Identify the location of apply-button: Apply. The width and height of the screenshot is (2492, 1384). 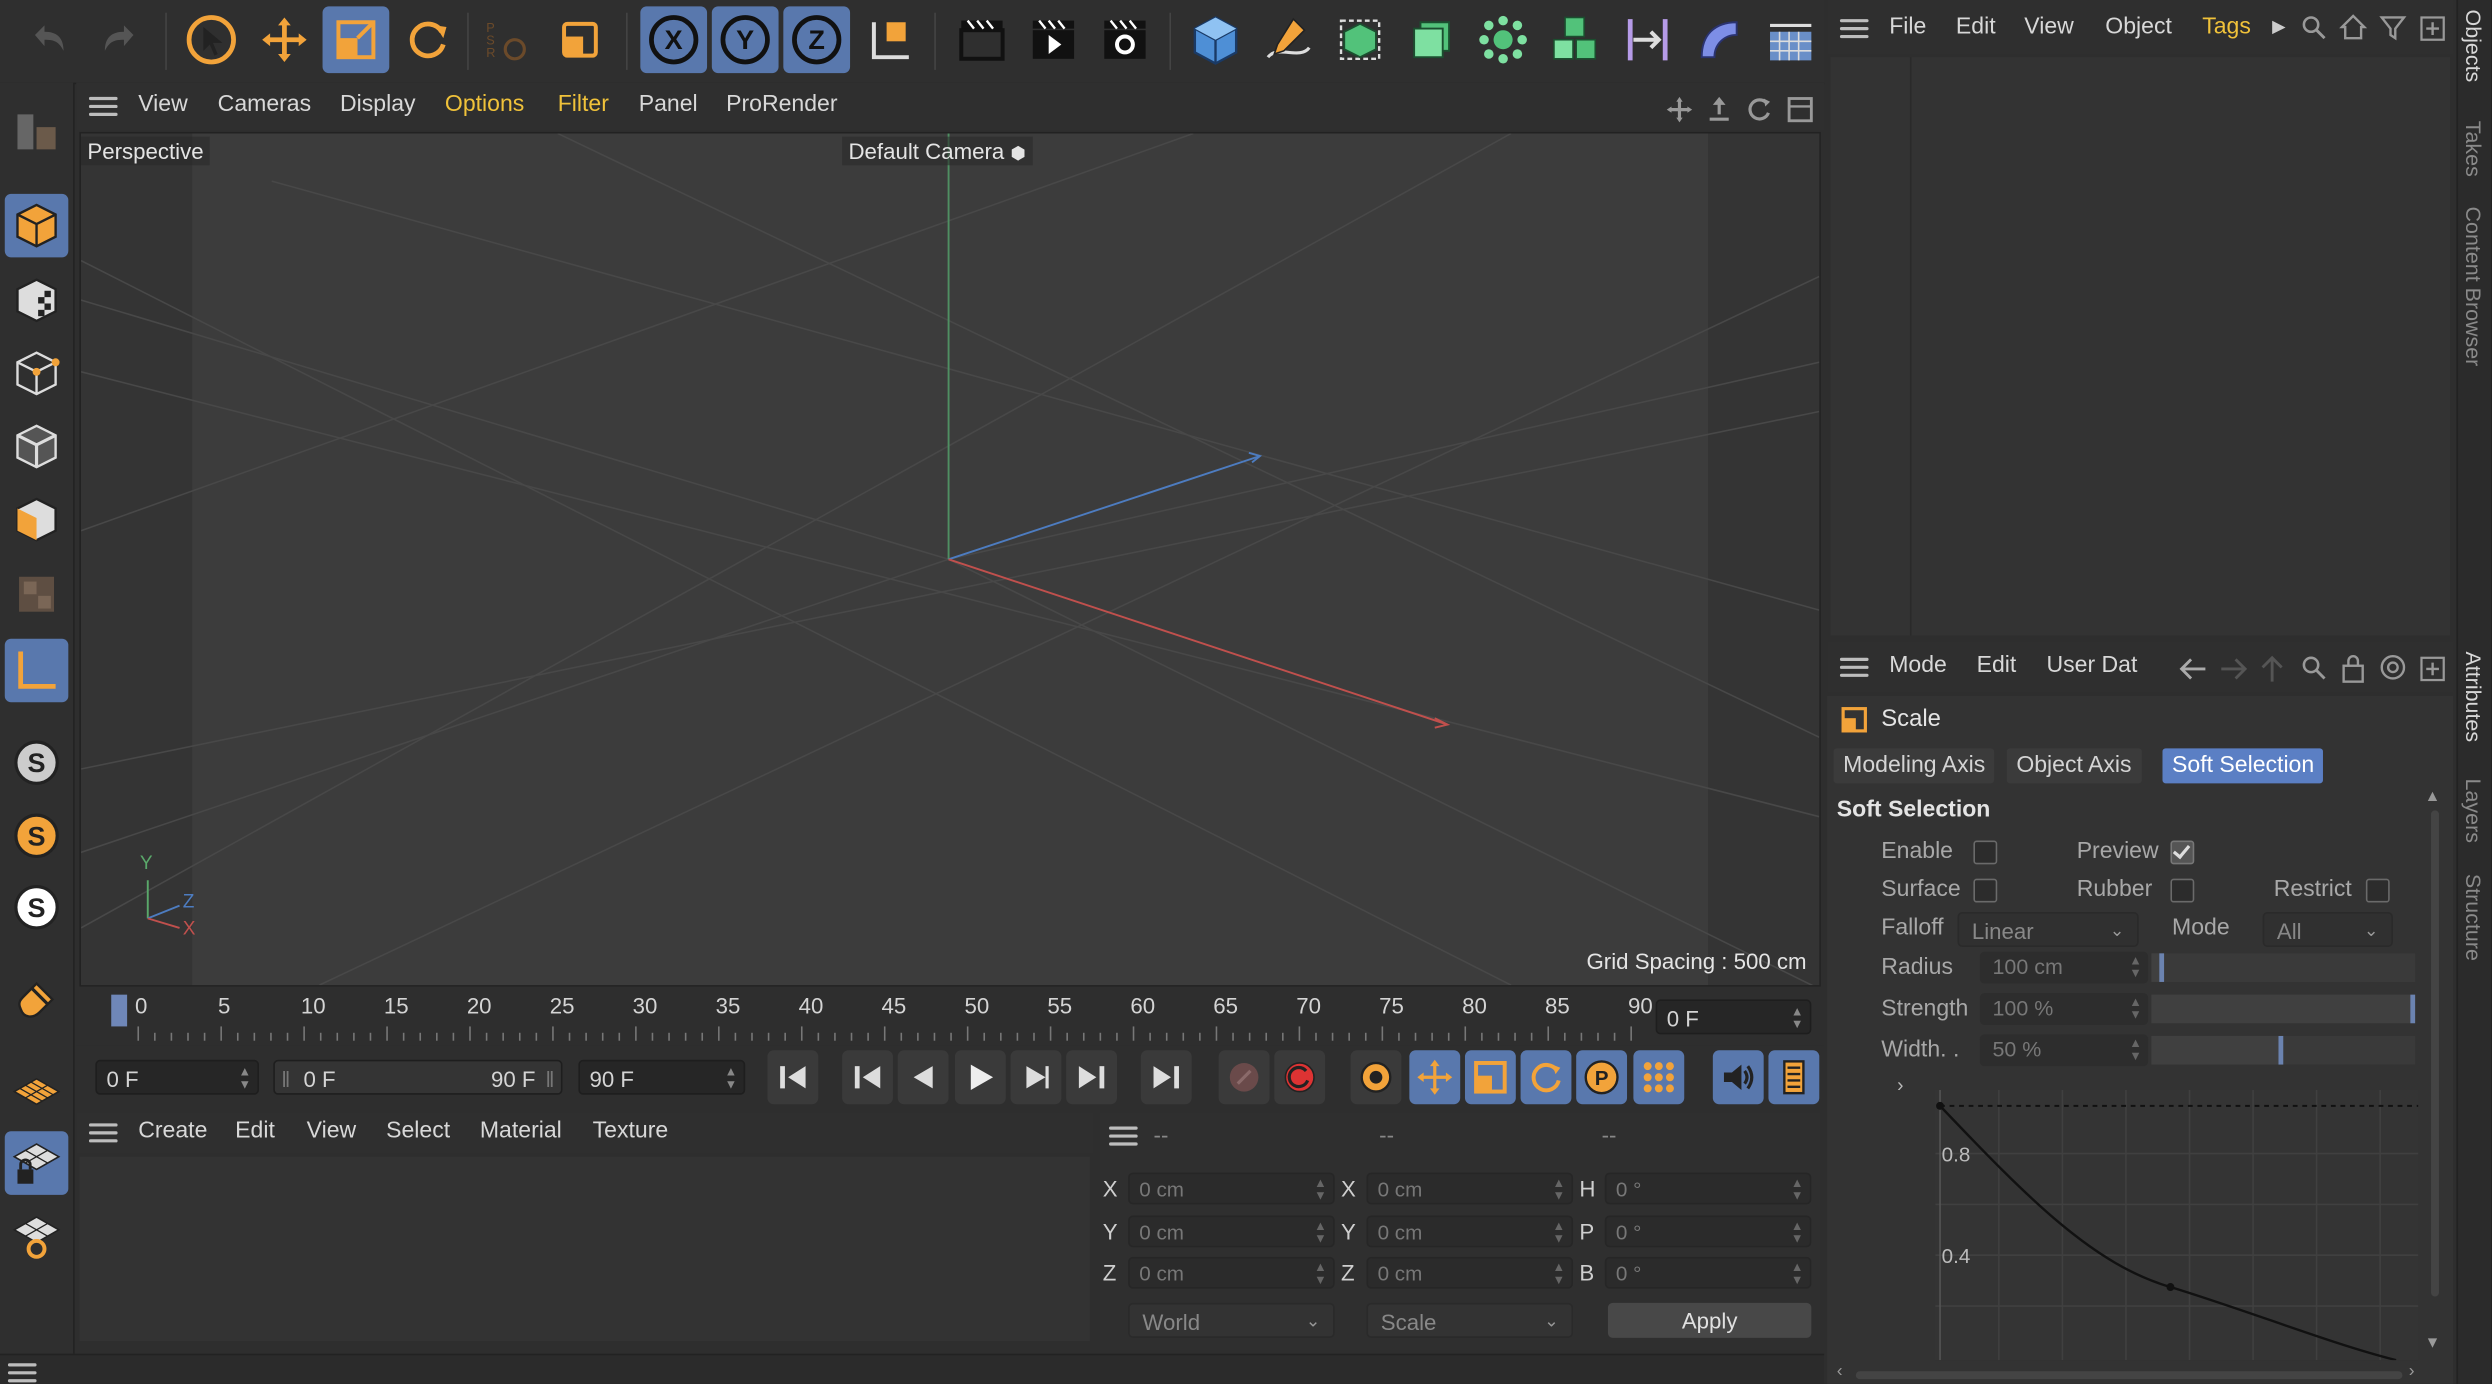
(1709, 1320).